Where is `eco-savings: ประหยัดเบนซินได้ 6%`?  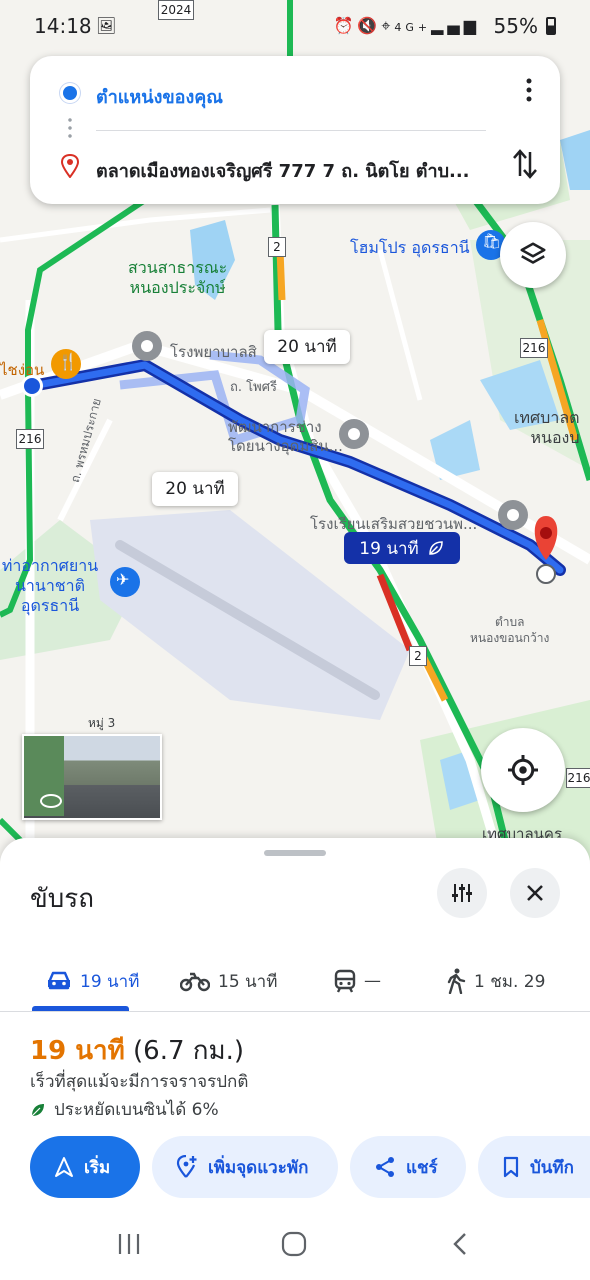
eco-savings: ประหยัดเบนซินได้ 6% is located at coordinates (124, 1109).